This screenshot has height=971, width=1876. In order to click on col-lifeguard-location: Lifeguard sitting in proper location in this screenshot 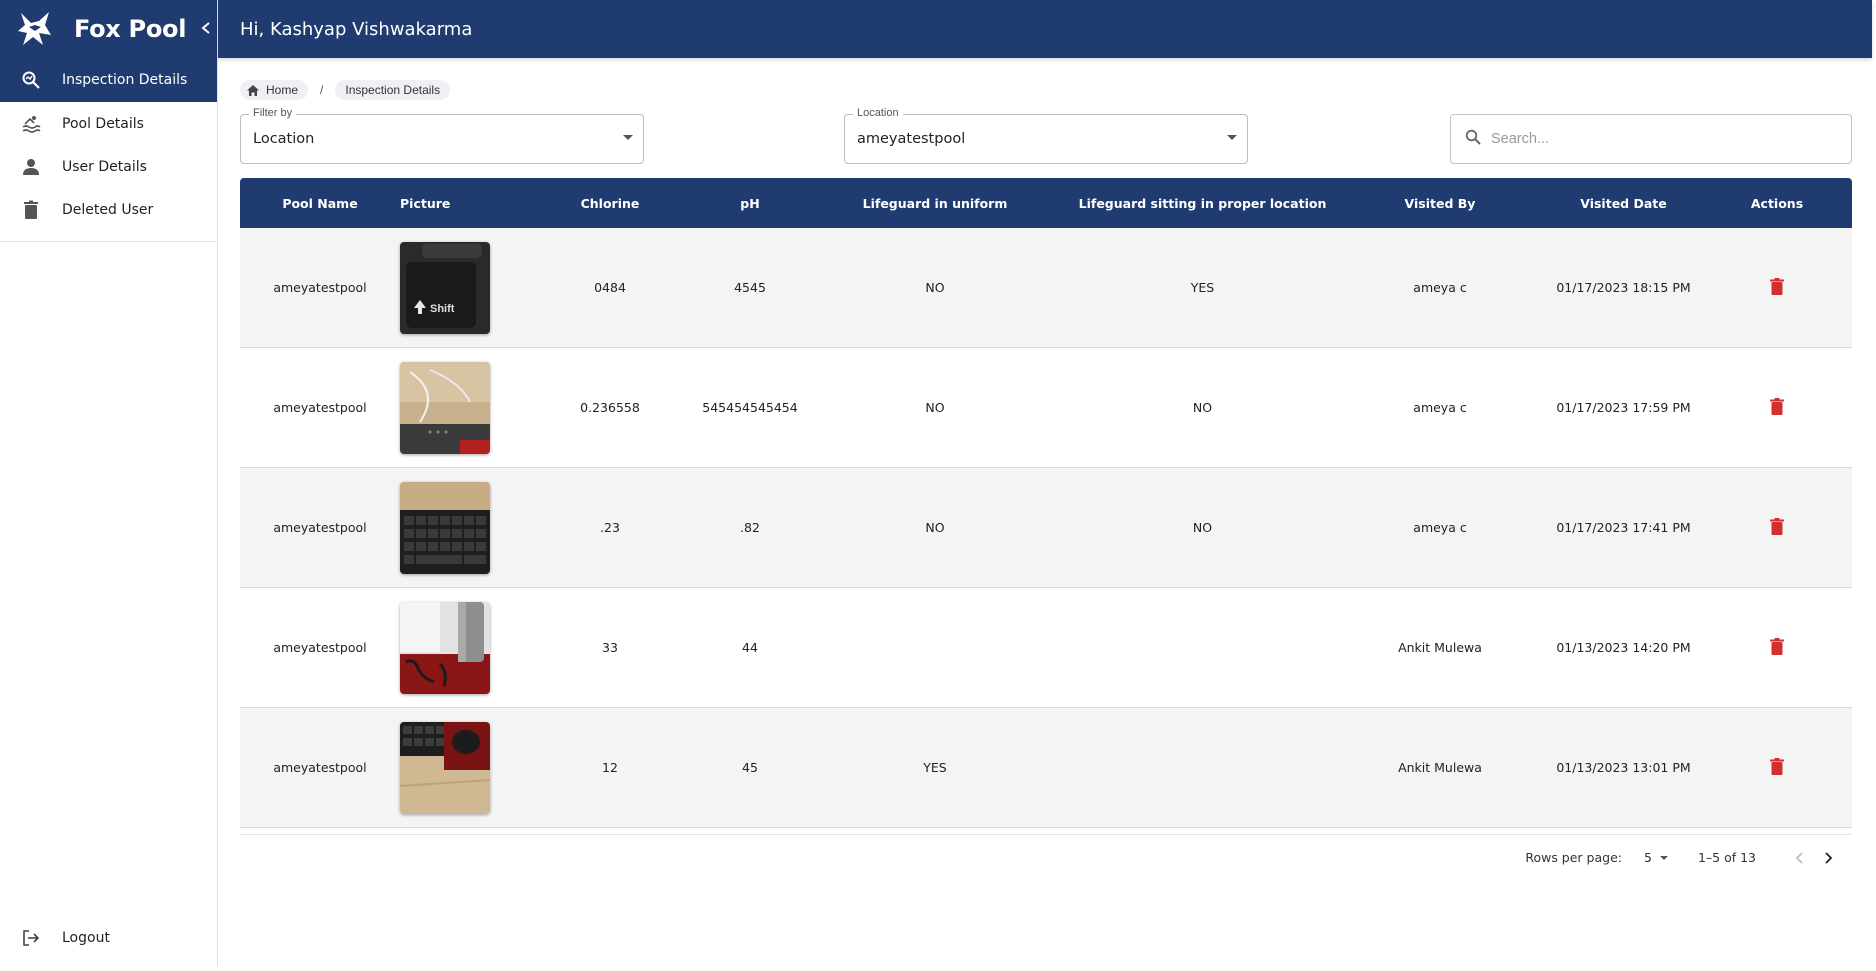, I will do `click(1202, 203)`.